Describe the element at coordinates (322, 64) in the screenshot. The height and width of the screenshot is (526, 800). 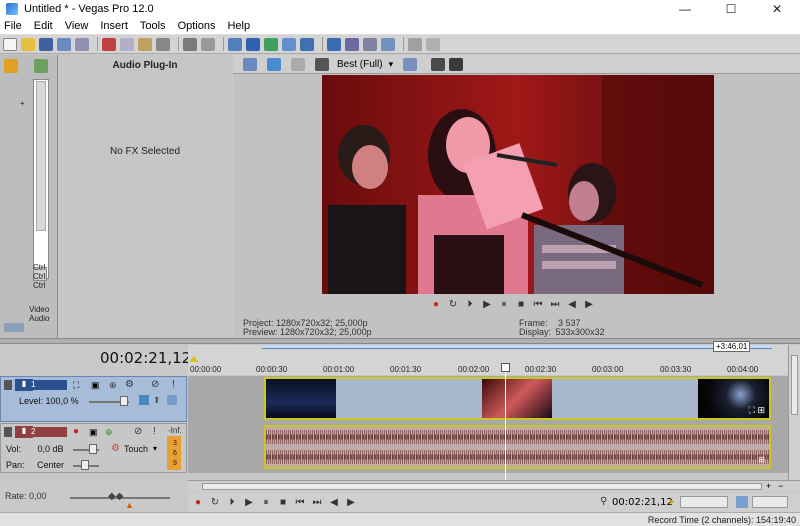
I see `split-screen-icon` at that location.